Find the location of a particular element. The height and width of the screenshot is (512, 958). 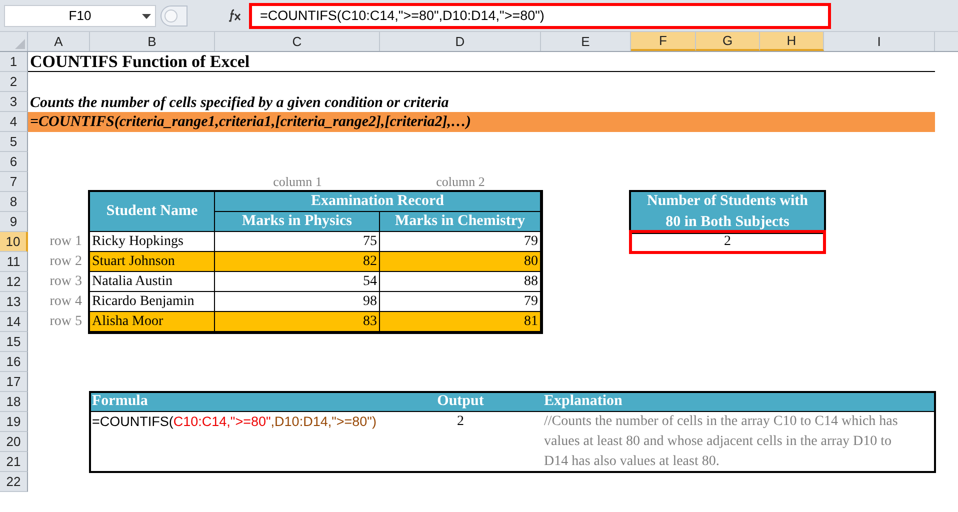

table-header: Formula is located at coordinates (235, 402).